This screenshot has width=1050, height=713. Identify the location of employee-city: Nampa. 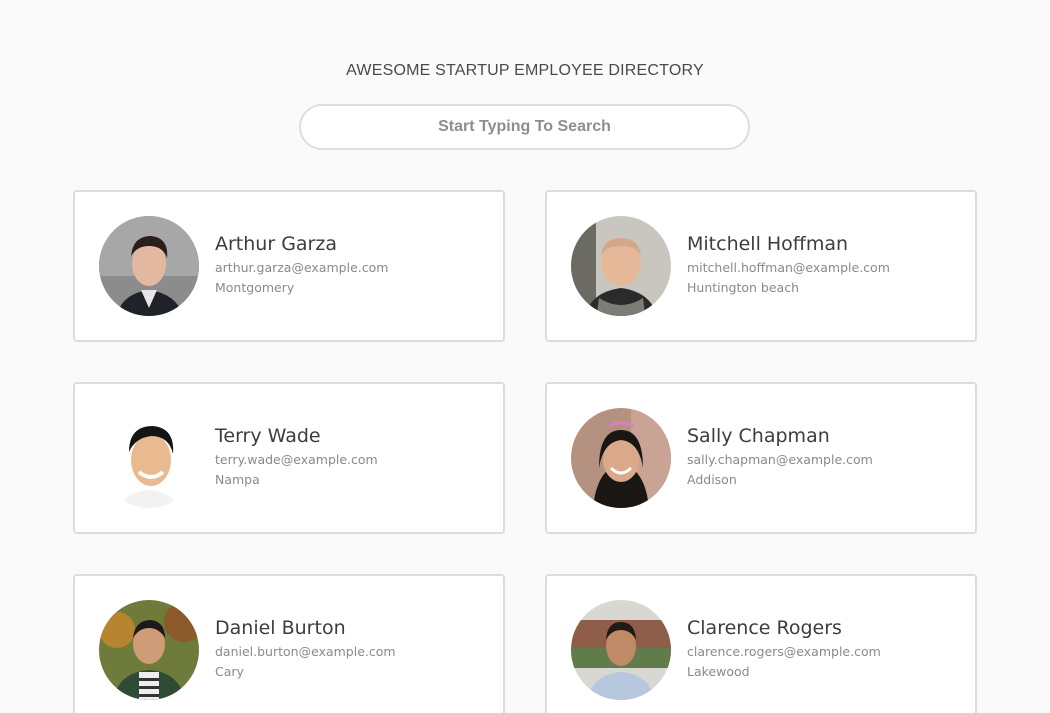
(237, 479).